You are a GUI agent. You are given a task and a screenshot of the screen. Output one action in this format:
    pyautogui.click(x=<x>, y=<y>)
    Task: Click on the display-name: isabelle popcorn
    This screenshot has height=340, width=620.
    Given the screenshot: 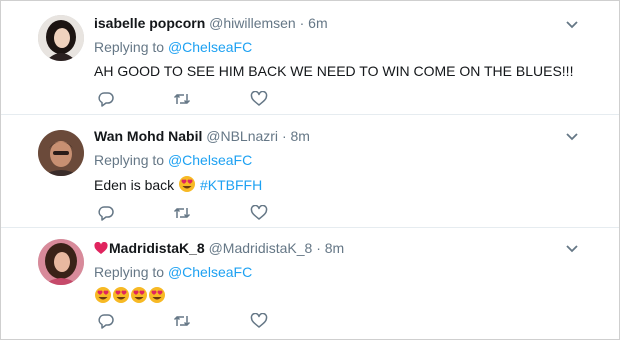 What is the action you would take?
    pyautogui.click(x=149, y=23)
    